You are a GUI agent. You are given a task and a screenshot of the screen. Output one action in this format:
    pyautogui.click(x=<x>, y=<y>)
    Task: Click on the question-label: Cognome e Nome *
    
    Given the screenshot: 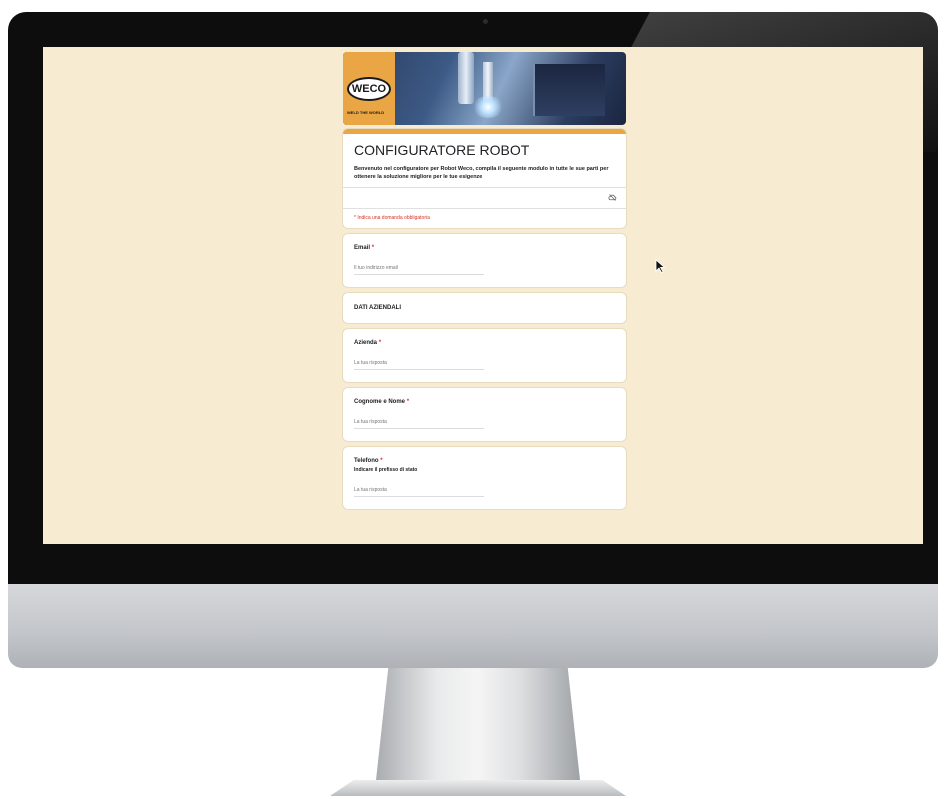 What is the action you would take?
    pyautogui.click(x=382, y=402)
    